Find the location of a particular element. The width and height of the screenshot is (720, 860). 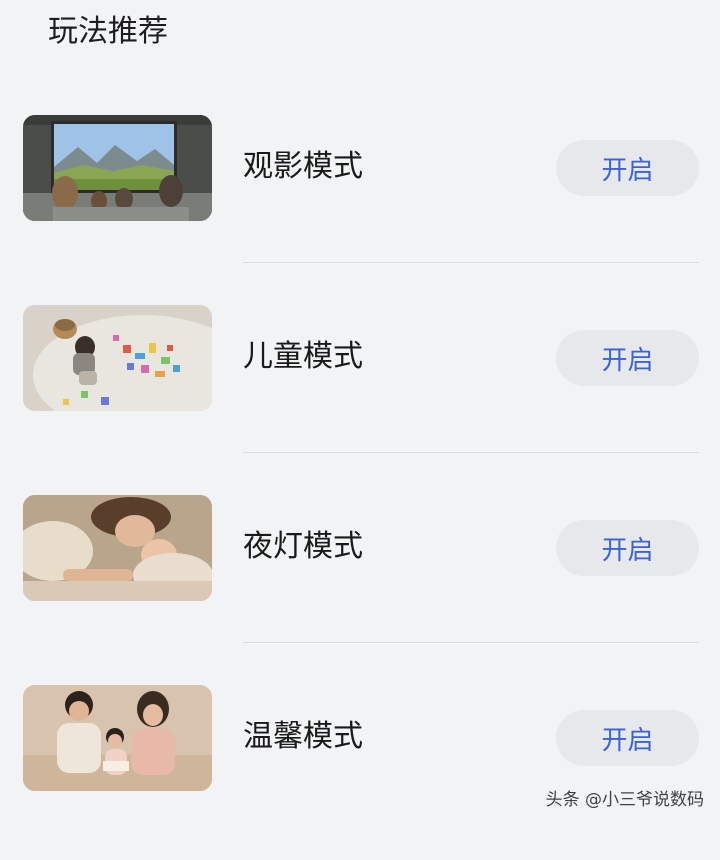

family-reading-image is located at coordinates (117, 738).